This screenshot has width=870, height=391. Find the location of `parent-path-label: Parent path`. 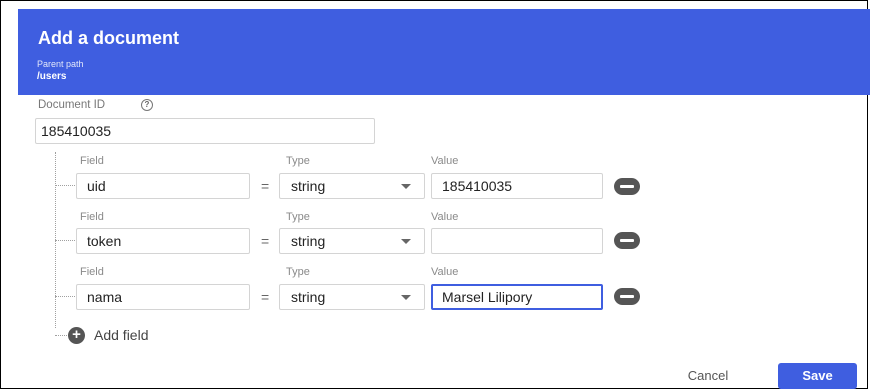

parent-path-label: Parent path is located at coordinates (60, 64).